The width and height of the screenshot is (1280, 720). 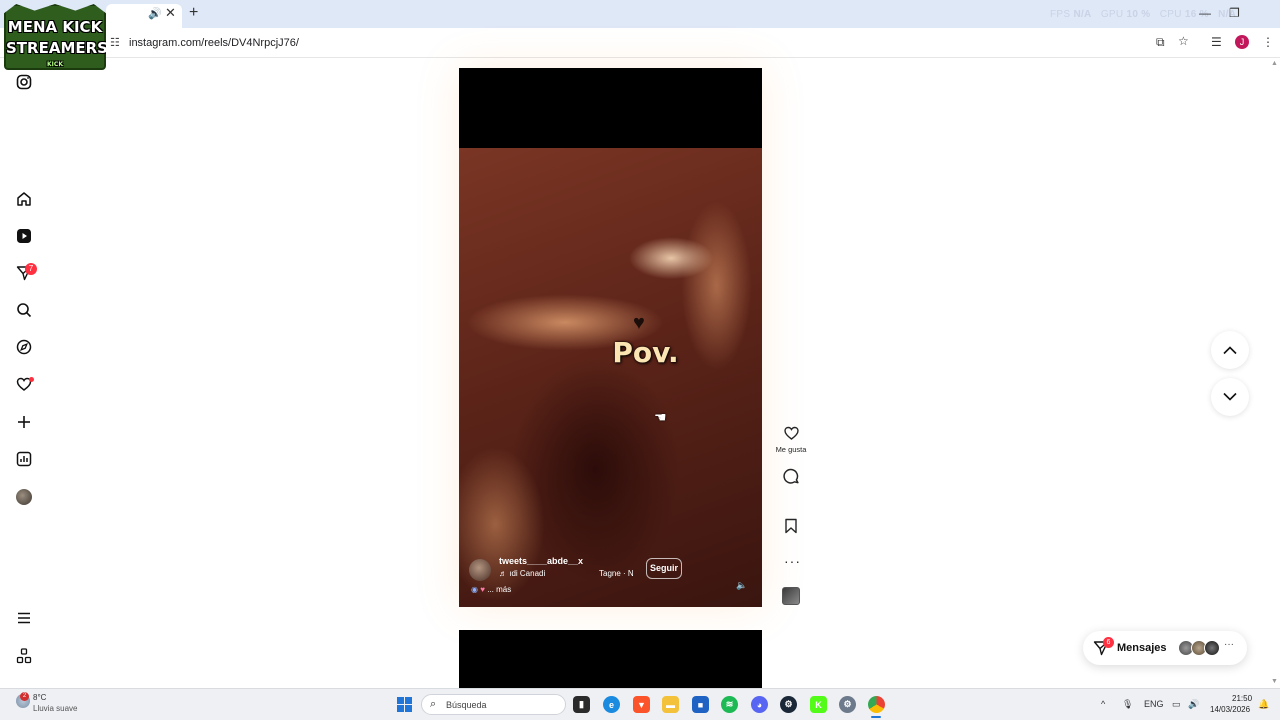 What do you see at coordinates (791, 476) in the screenshot?
I see `comment-icon` at bounding box center [791, 476].